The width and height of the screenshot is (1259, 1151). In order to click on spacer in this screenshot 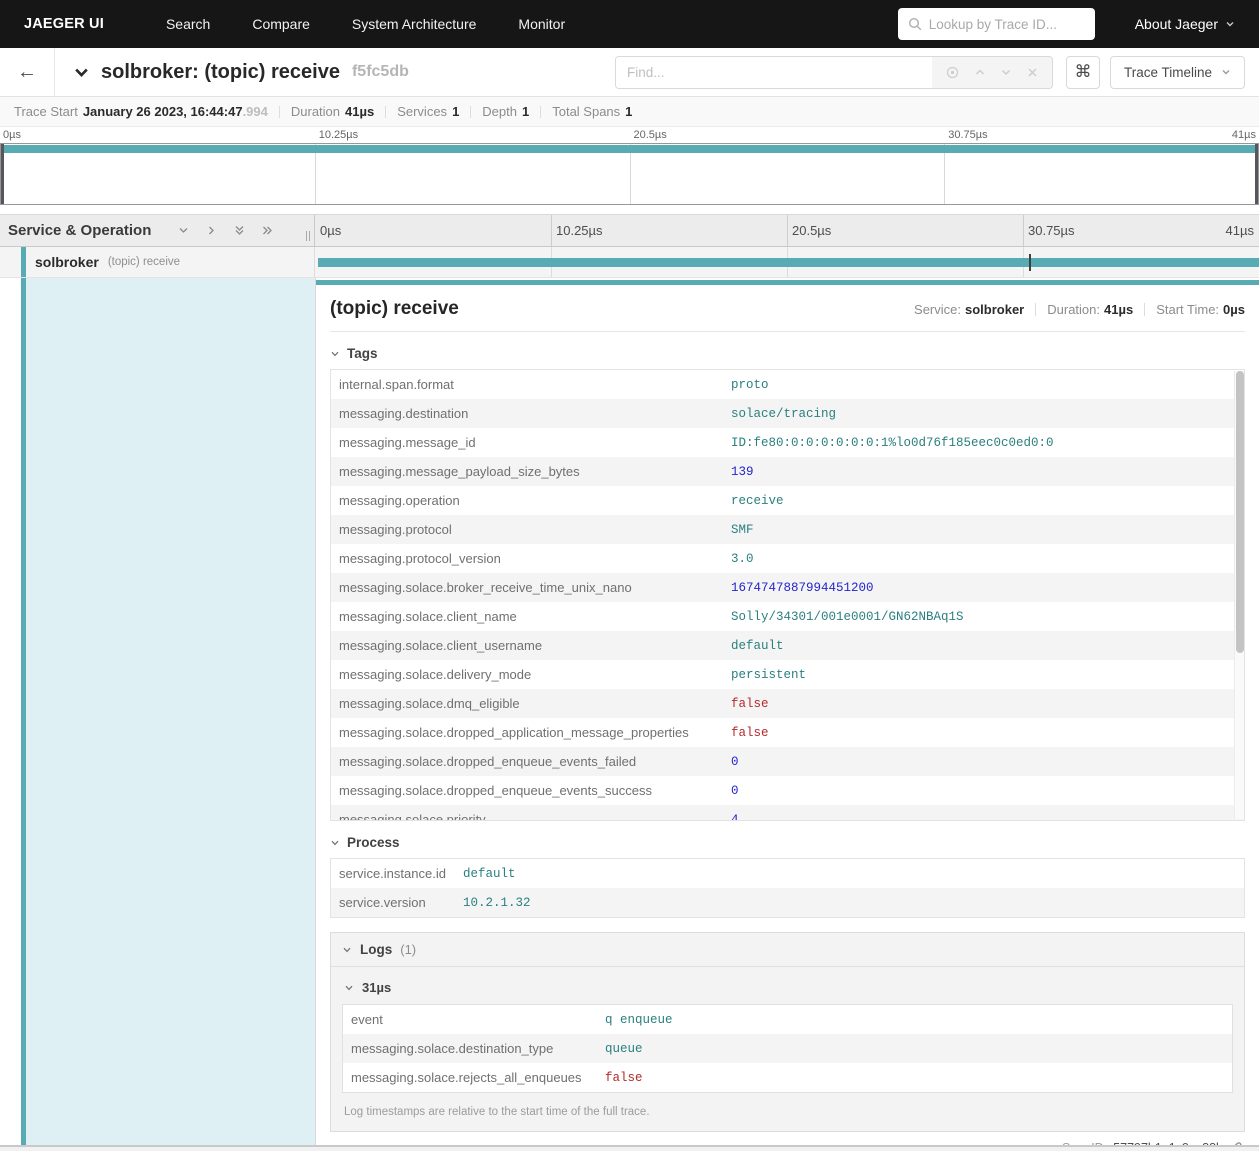, I will do `click(629, 209)`.